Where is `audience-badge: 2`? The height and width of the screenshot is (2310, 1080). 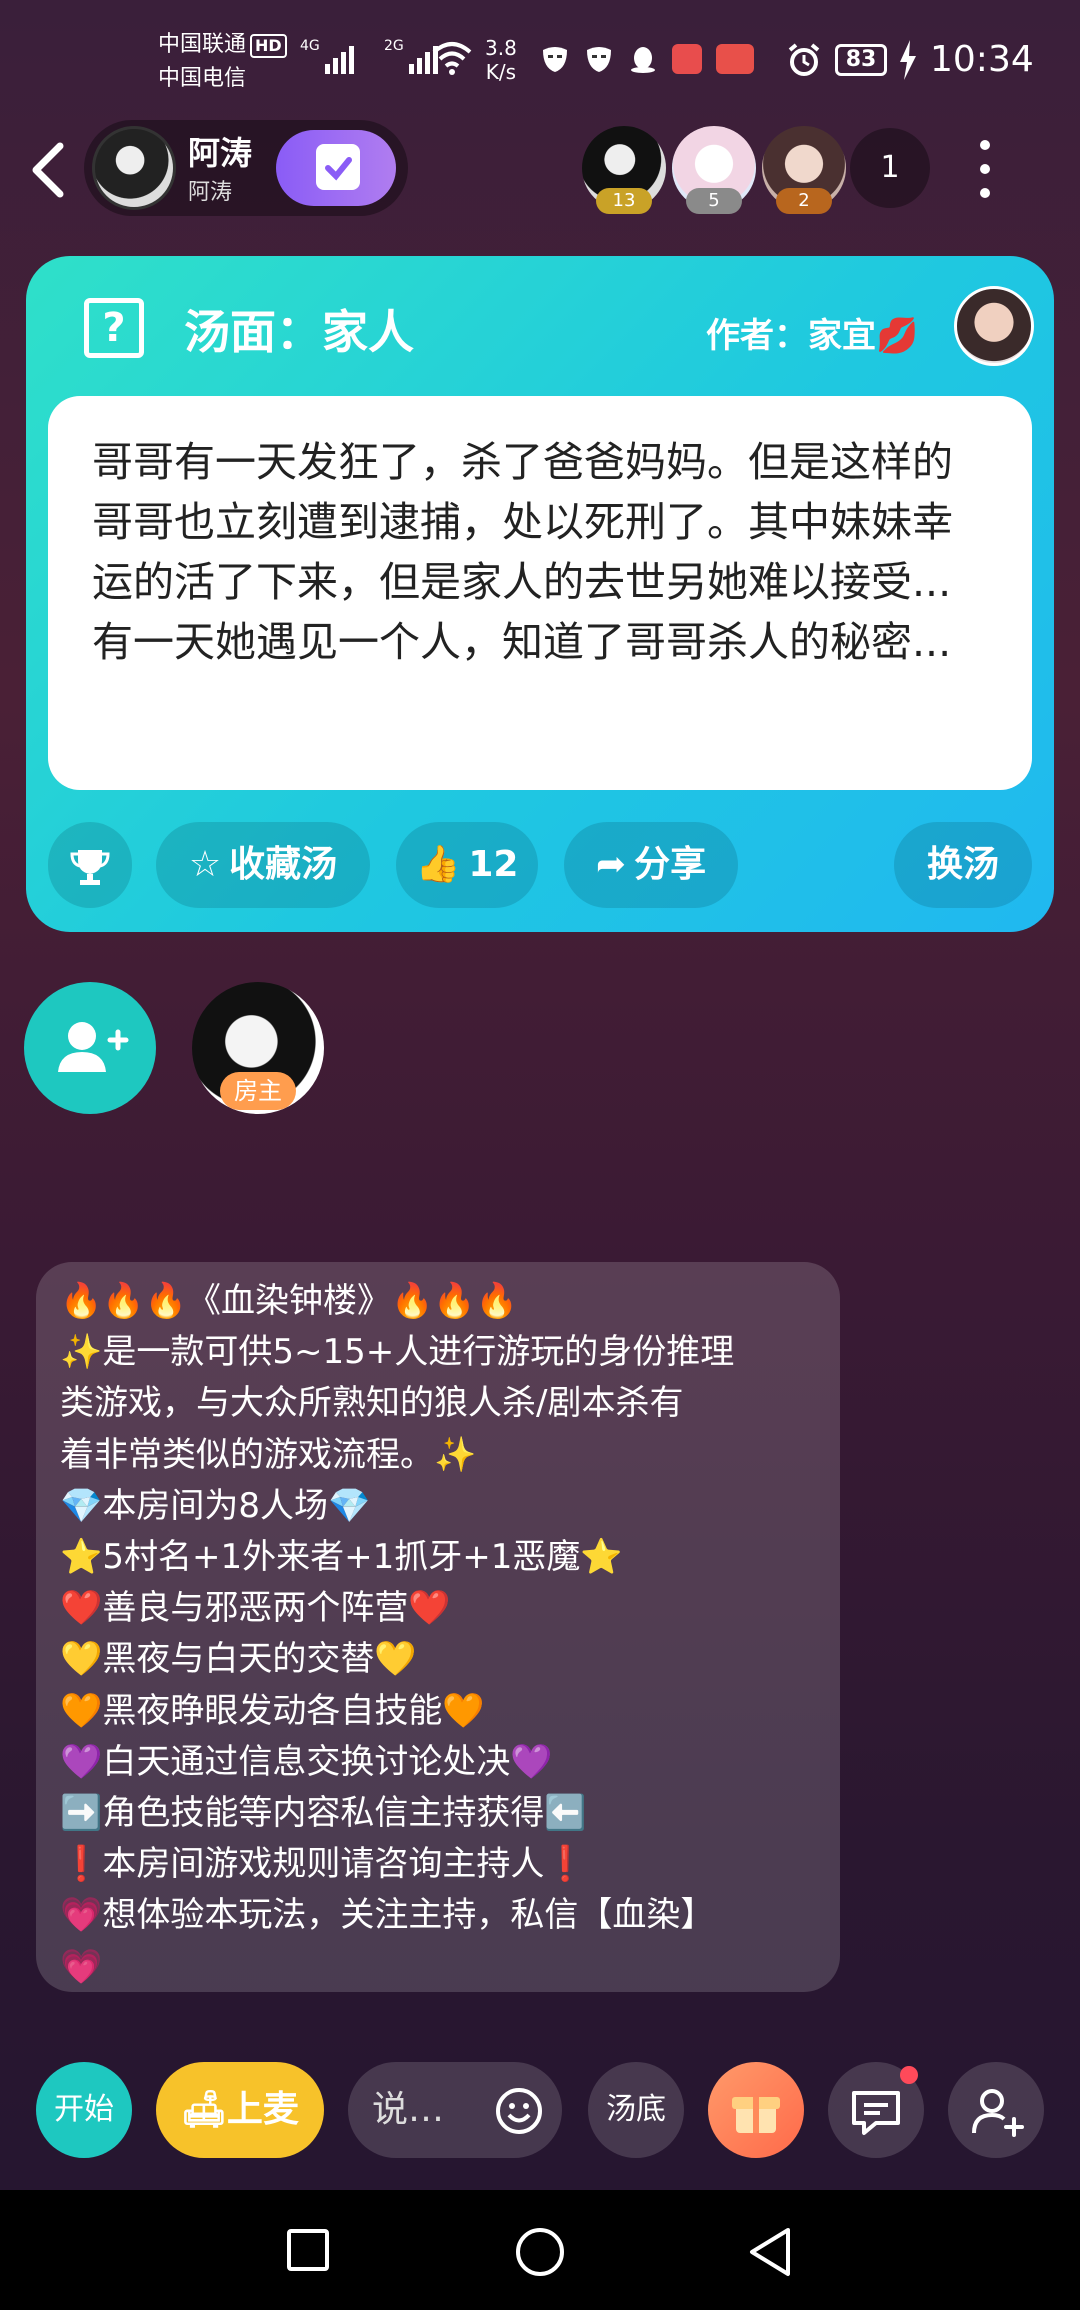 audience-badge: 2 is located at coordinates (804, 201).